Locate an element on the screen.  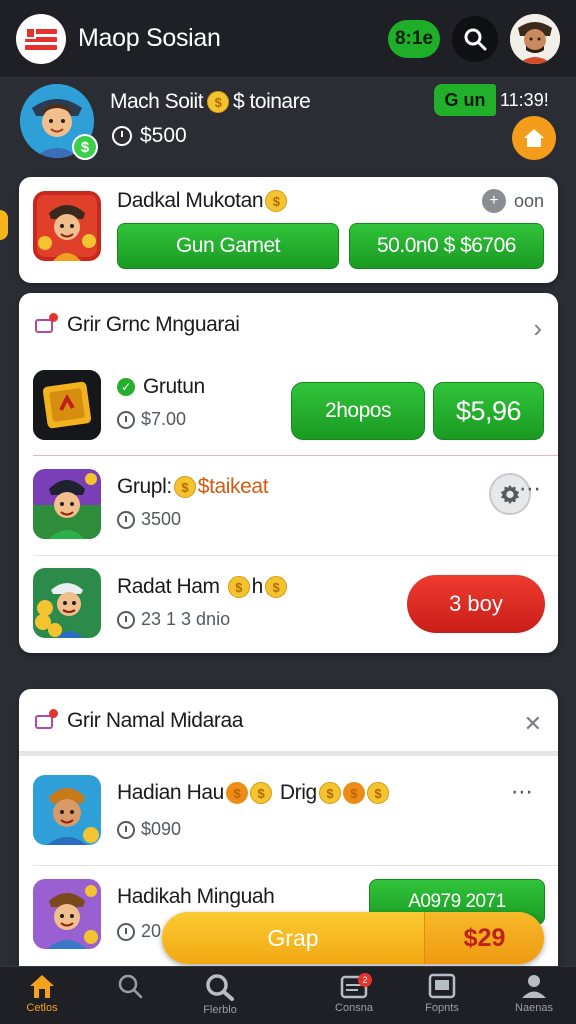
section-2-header: Grir Namal Midaraa is located at coordinates (138, 721).